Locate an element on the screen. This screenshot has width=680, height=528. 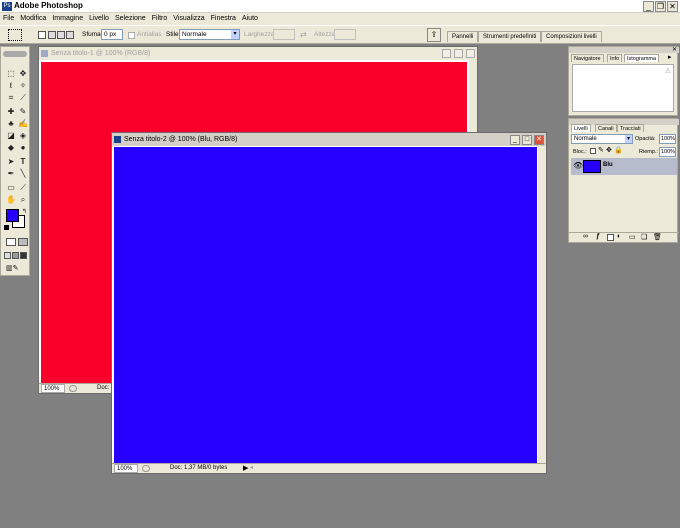
opacity-input: 100% is located at coordinates (667, 139).